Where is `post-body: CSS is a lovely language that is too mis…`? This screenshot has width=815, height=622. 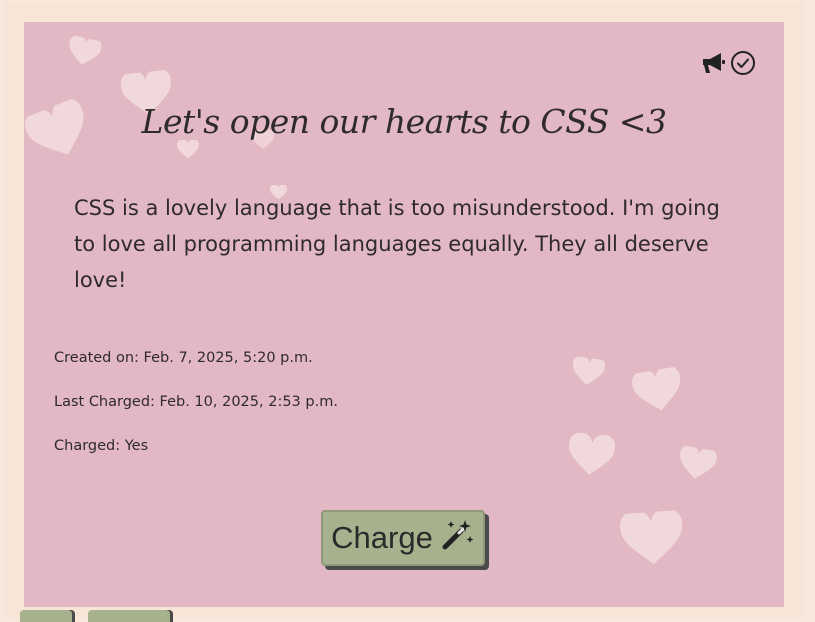 post-body: CSS is a lovely language that is too mis… is located at coordinates (397, 244).